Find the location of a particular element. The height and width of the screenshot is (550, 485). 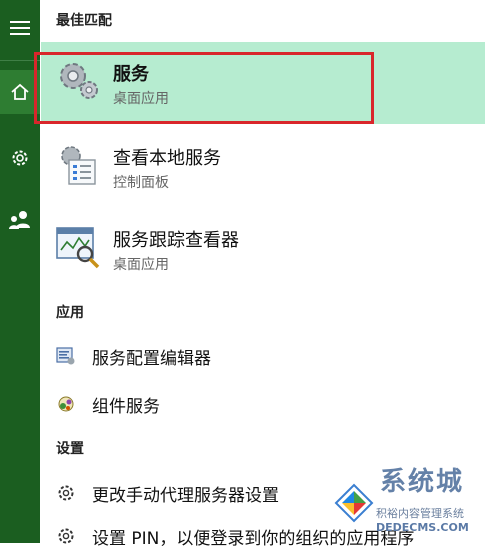

feedback-button is located at coordinates (20, 220).